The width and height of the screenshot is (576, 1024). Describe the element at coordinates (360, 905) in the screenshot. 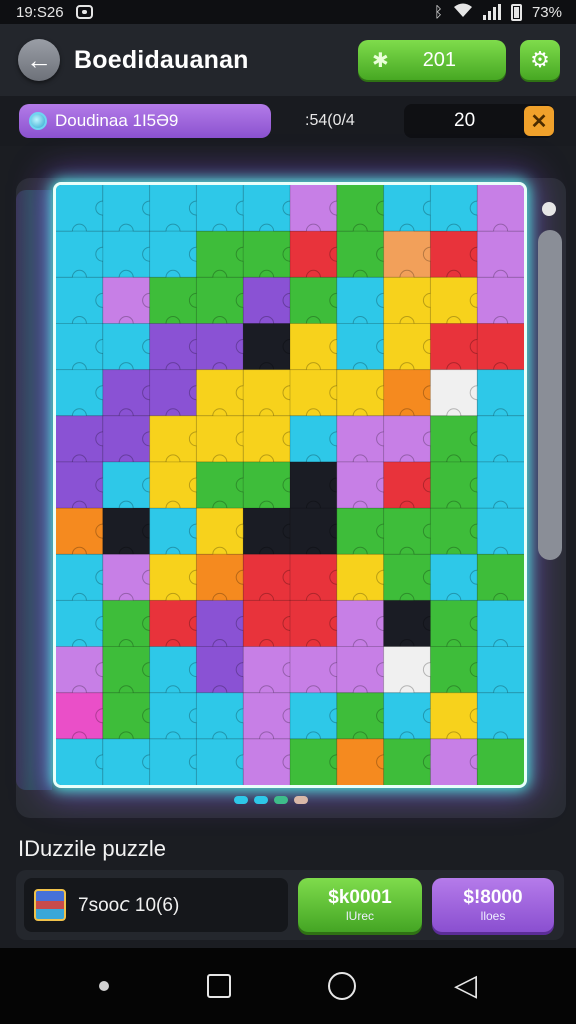

I see `buy-green-button: $k0001 lUrec` at that location.